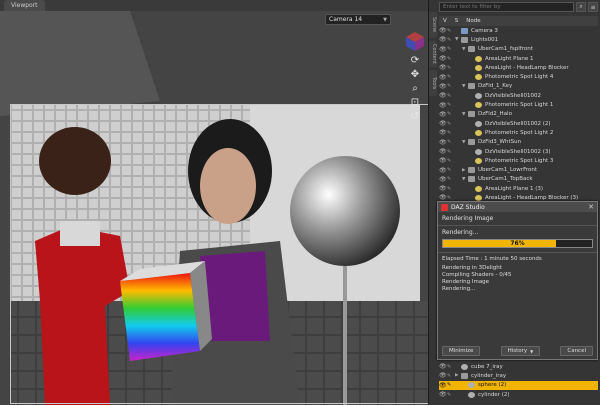 This screenshot has height=405, width=600. I want to click on tree-row-label: AreaLight - HeadLamp Blocker, so click(527, 67).